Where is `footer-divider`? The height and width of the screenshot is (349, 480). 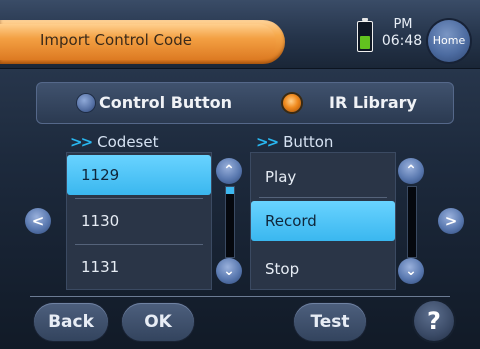
footer-divider is located at coordinates (240, 296).